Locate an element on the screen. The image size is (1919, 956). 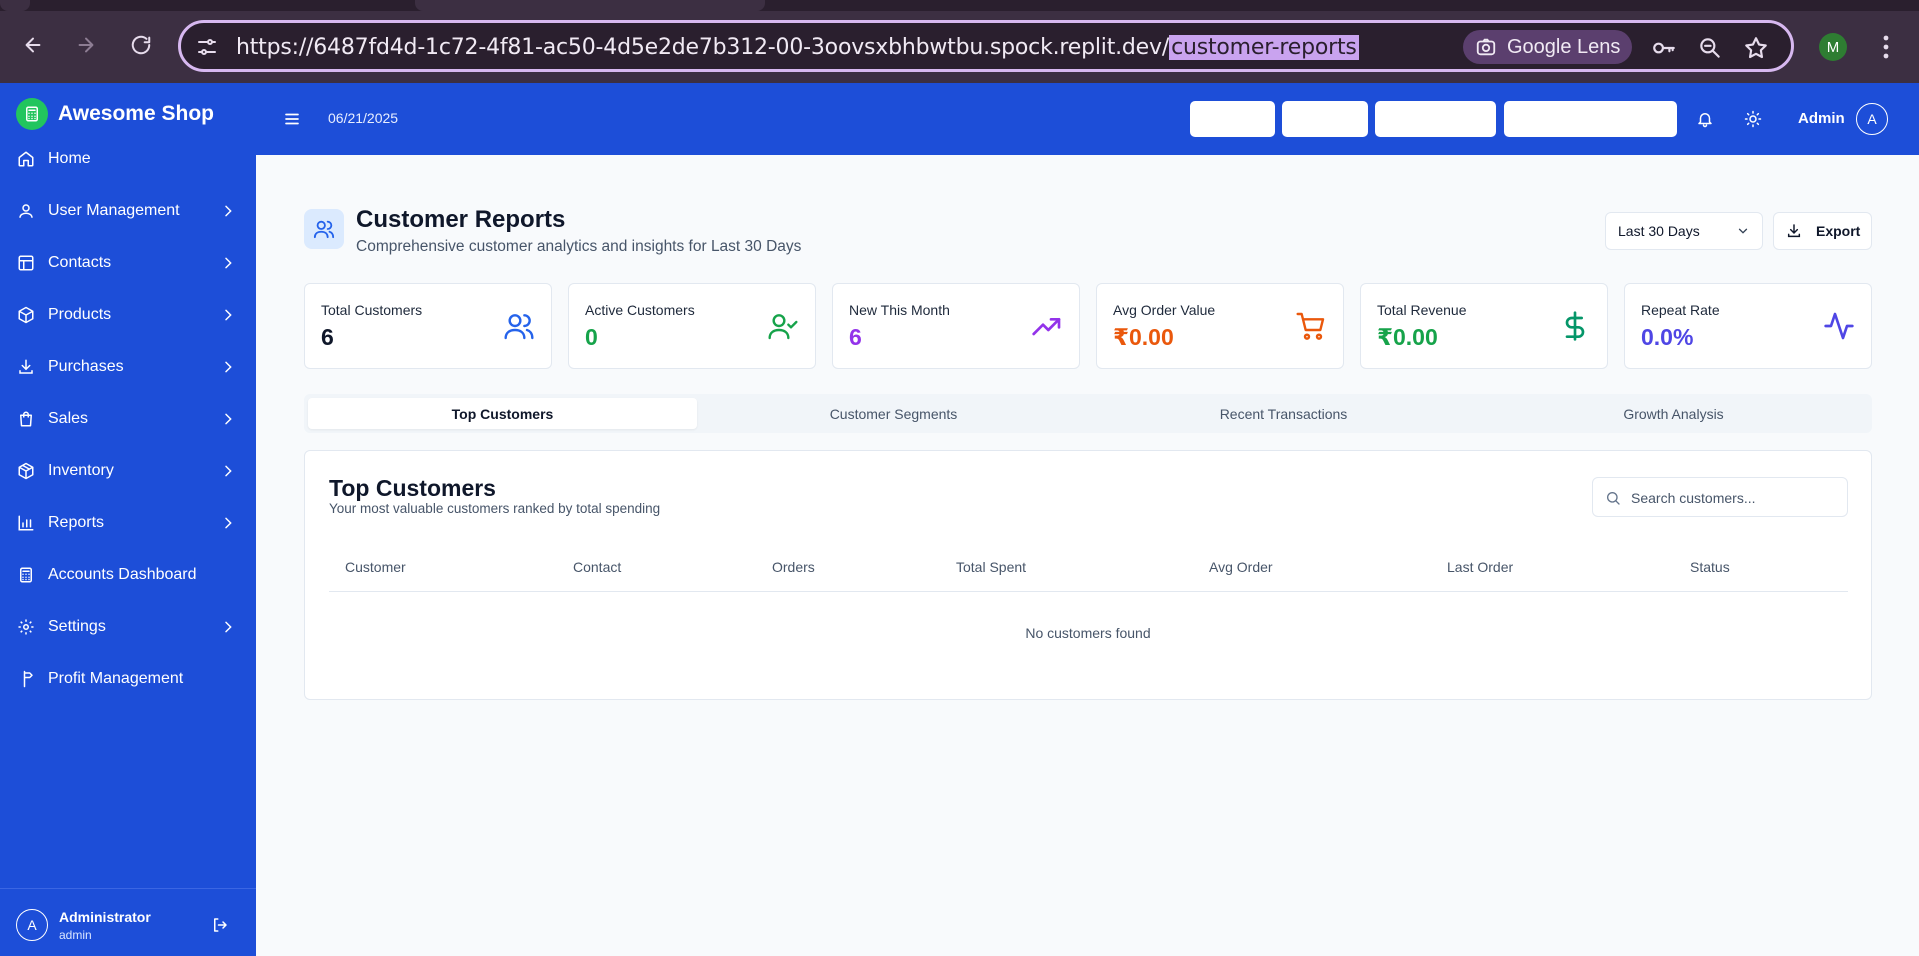
tab-customer-segments: Customer Segments is located at coordinates (893, 413).